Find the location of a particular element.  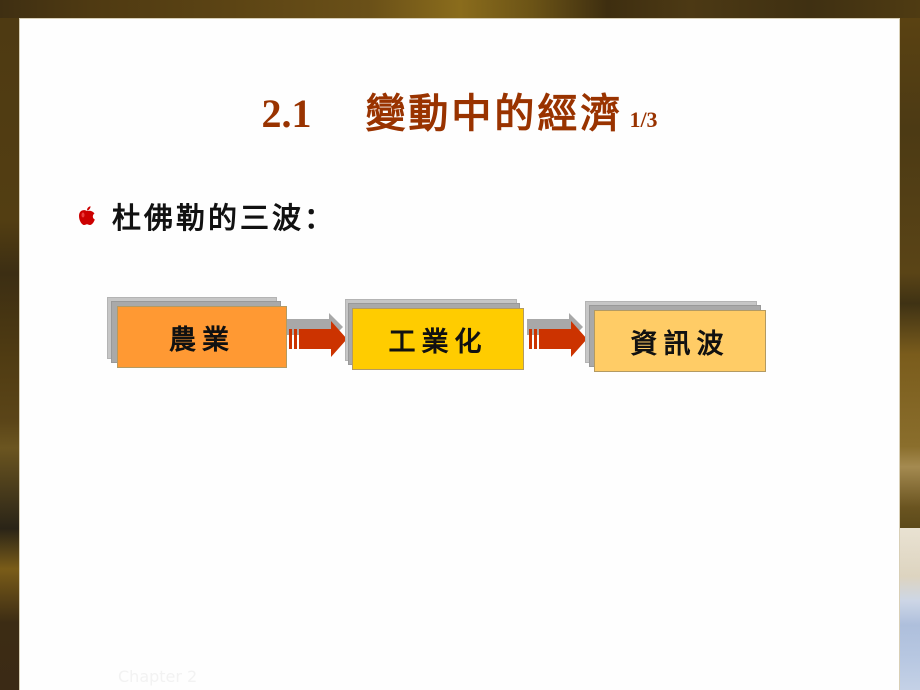

flow-step-box: 資訊波 is located at coordinates (680, 341).